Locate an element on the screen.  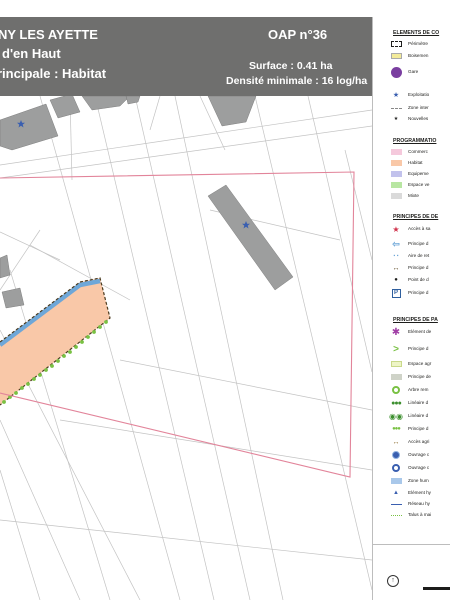
legend-item-label: Accès à sa is located at coordinates (419, 228).